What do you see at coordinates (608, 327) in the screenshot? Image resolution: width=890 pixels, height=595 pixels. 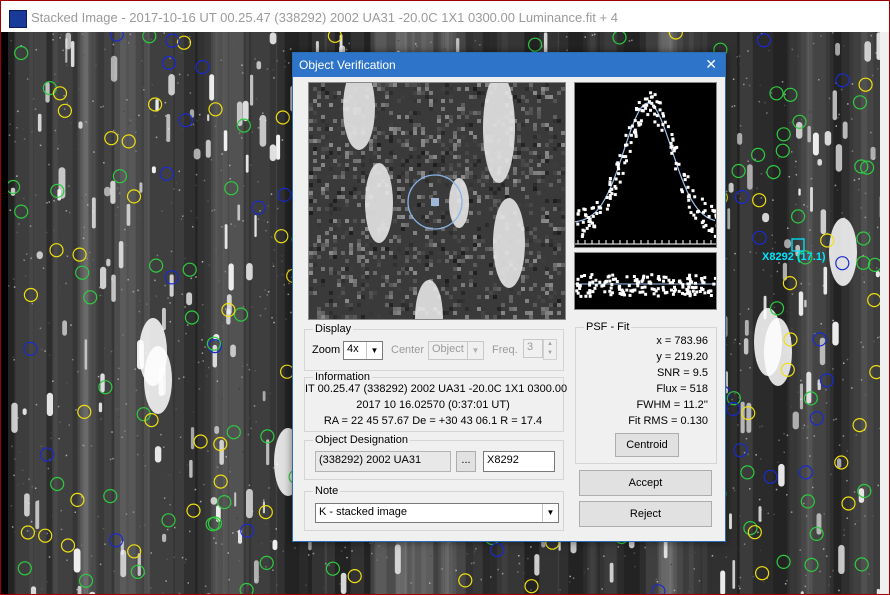 I see `psf-fit-group-label: PSF - Fit` at bounding box center [608, 327].